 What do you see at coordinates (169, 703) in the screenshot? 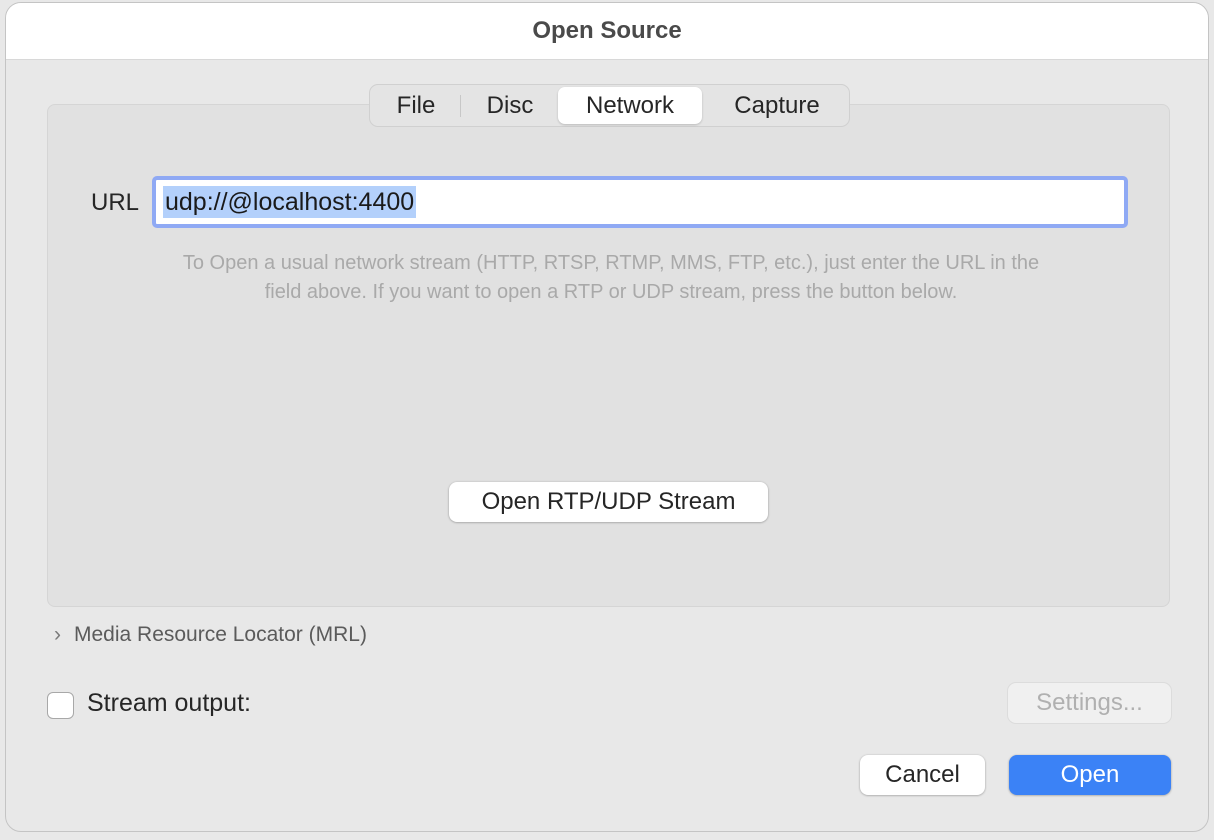
I see `stream-output-label: Stream output:` at bounding box center [169, 703].